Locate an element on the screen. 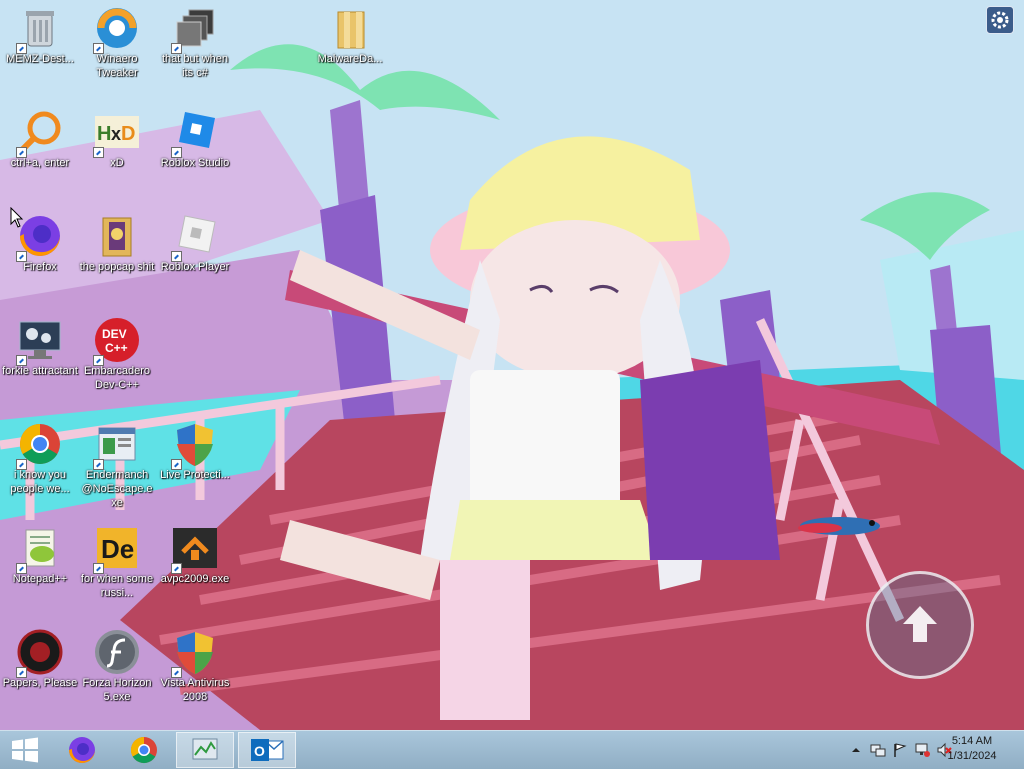 The image size is (1024, 773). desktop-icon-forkie-attractant: forkie attractant is located at coordinates (40, 362).